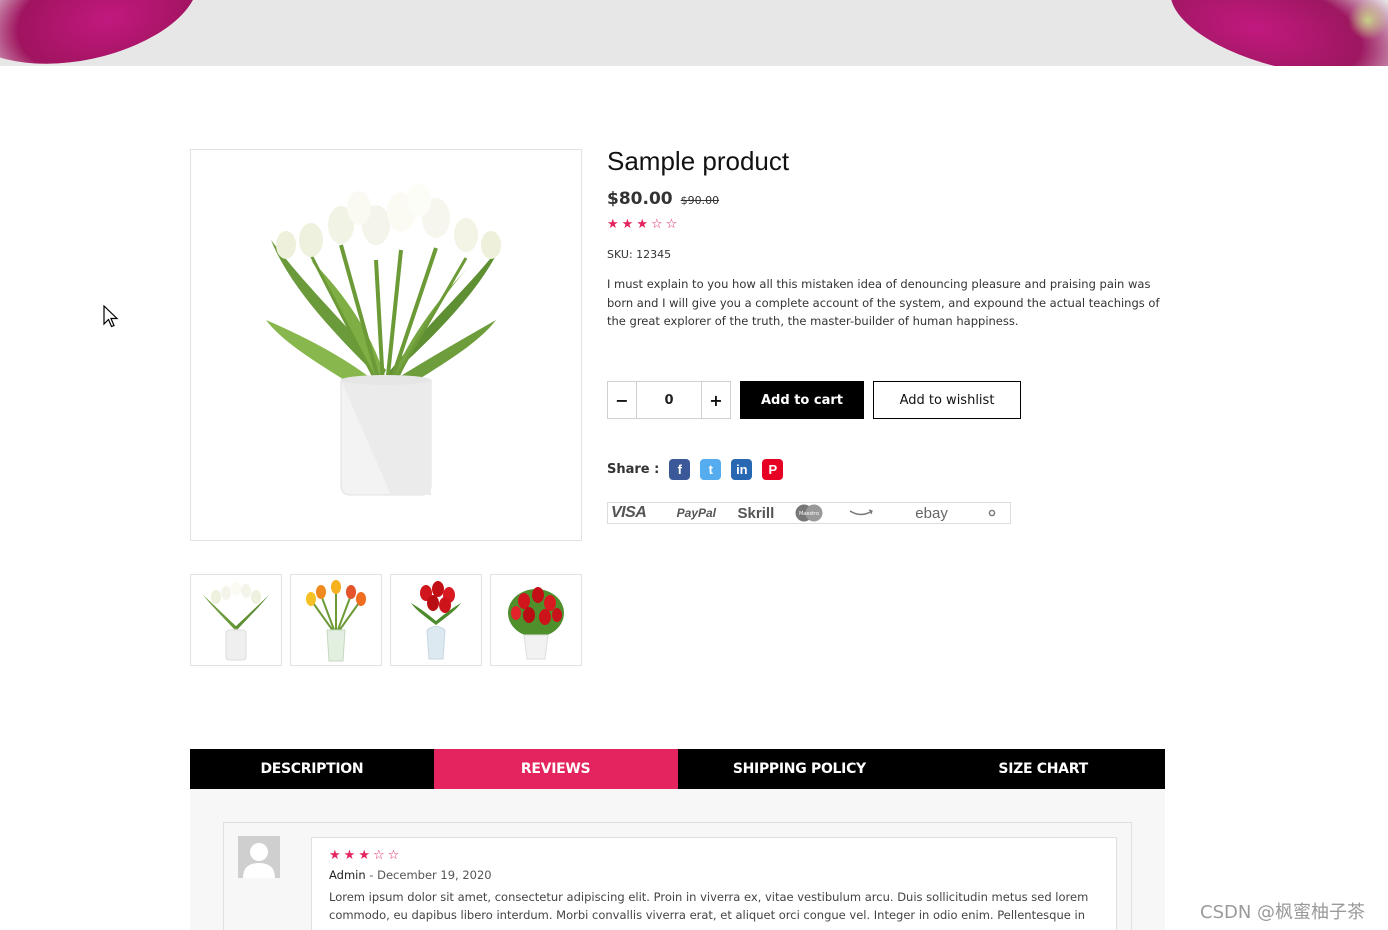 This screenshot has height=930, width=1388. What do you see at coordinates (698, 161) in the screenshot?
I see `product-title: Sample product` at bounding box center [698, 161].